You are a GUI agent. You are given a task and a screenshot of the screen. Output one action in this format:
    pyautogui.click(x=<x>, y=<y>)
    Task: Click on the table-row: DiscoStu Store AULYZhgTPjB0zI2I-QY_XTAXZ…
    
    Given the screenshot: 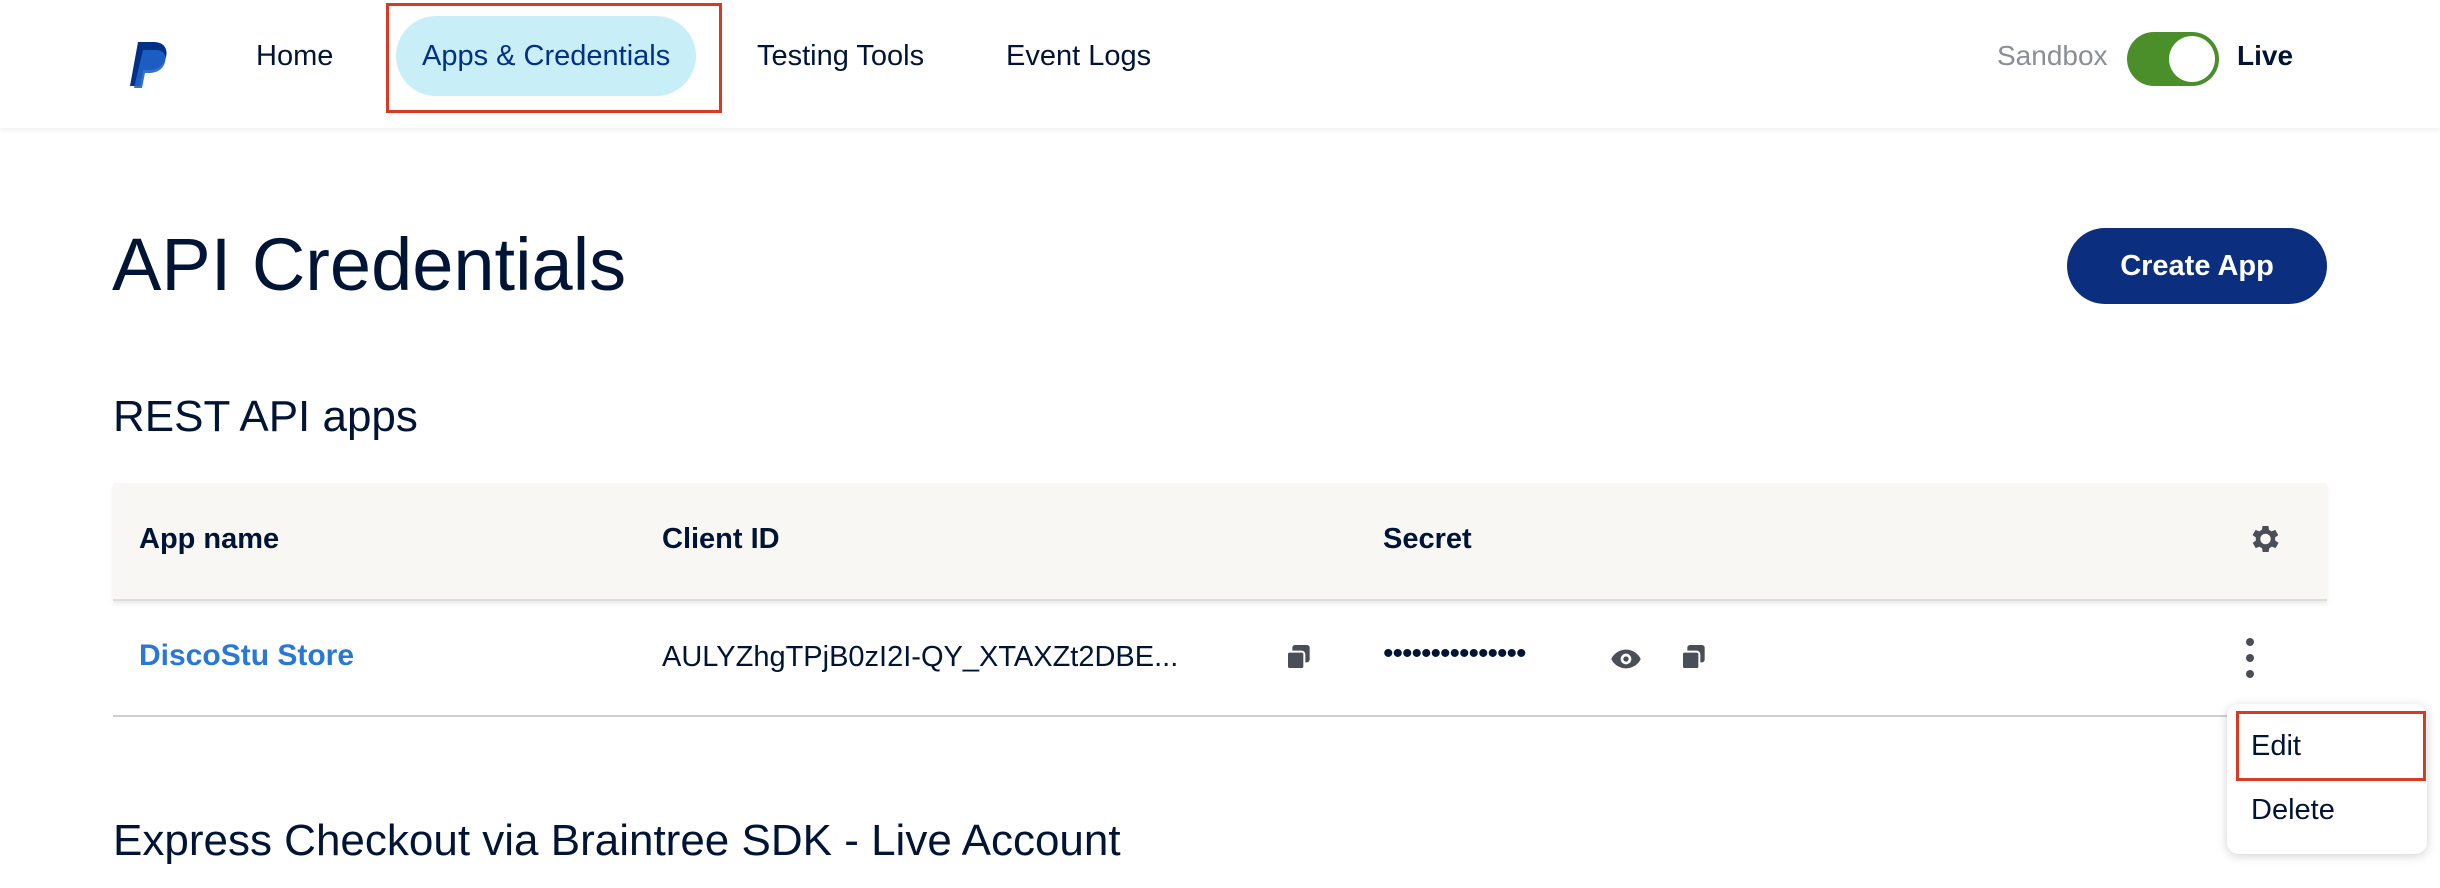 What is the action you would take?
    pyautogui.click(x=1220, y=659)
    